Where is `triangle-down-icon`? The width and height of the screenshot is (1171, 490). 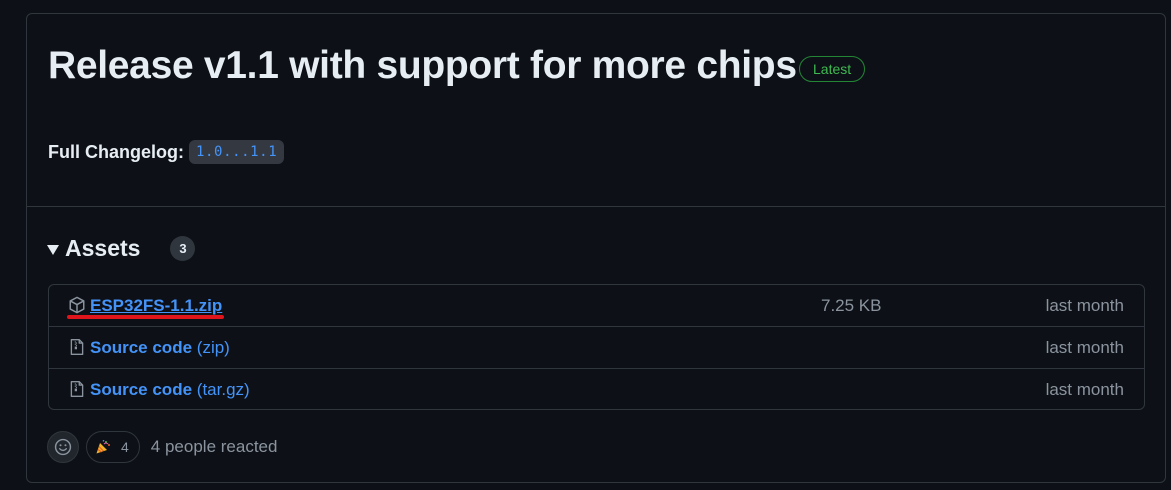
triangle-down-icon is located at coordinates (53, 249).